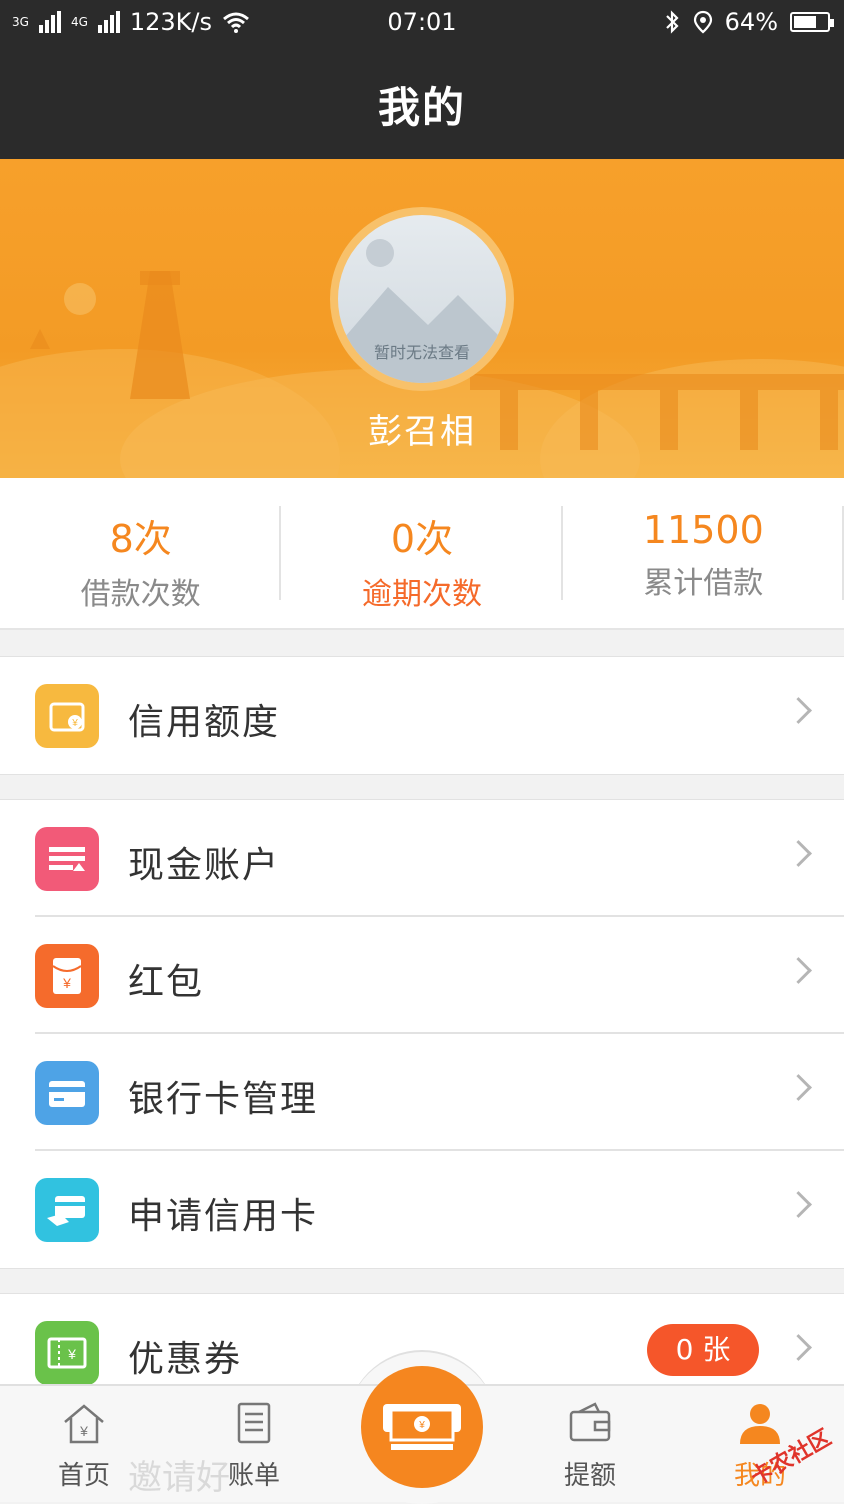  What do you see at coordinates (67, 859) in the screenshot?
I see `cash-icon` at bounding box center [67, 859].